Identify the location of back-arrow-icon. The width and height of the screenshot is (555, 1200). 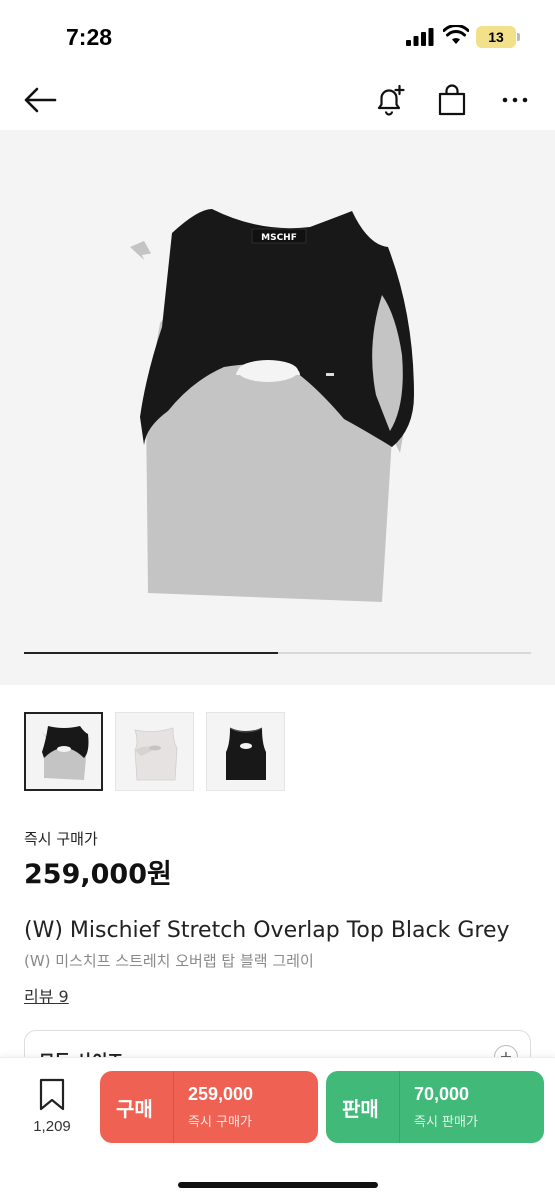
(40, 100).